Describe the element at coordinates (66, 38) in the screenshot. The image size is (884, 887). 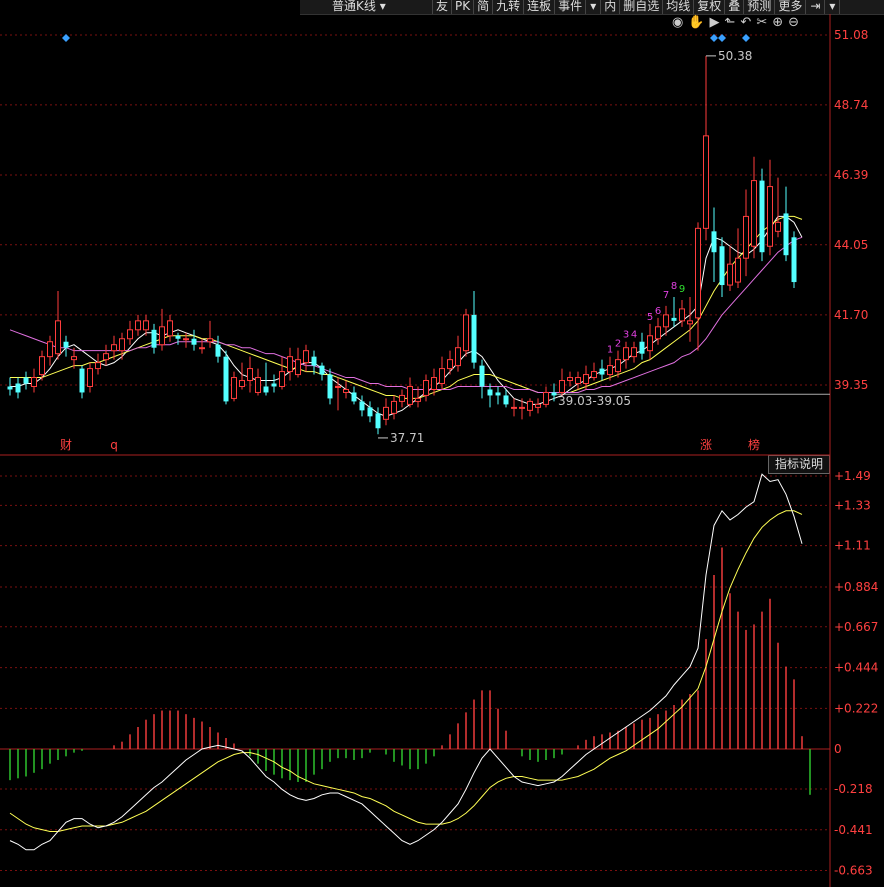
I see `event-marker` at that location.